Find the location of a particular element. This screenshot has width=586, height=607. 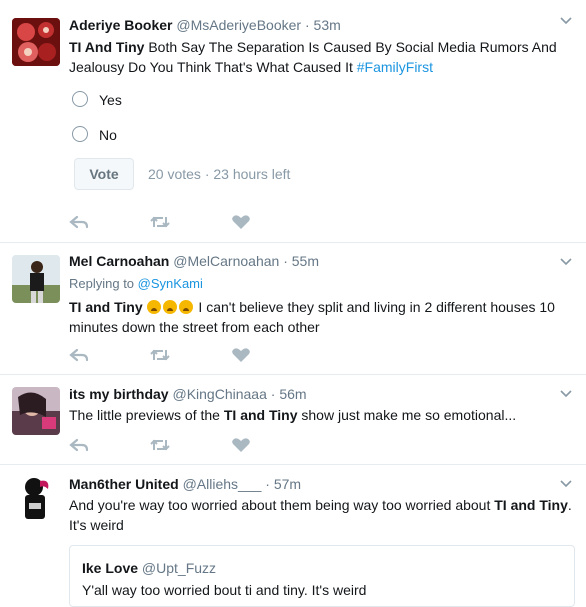

quoted-author-name: Ike Love is located at coordinates (110, 568).